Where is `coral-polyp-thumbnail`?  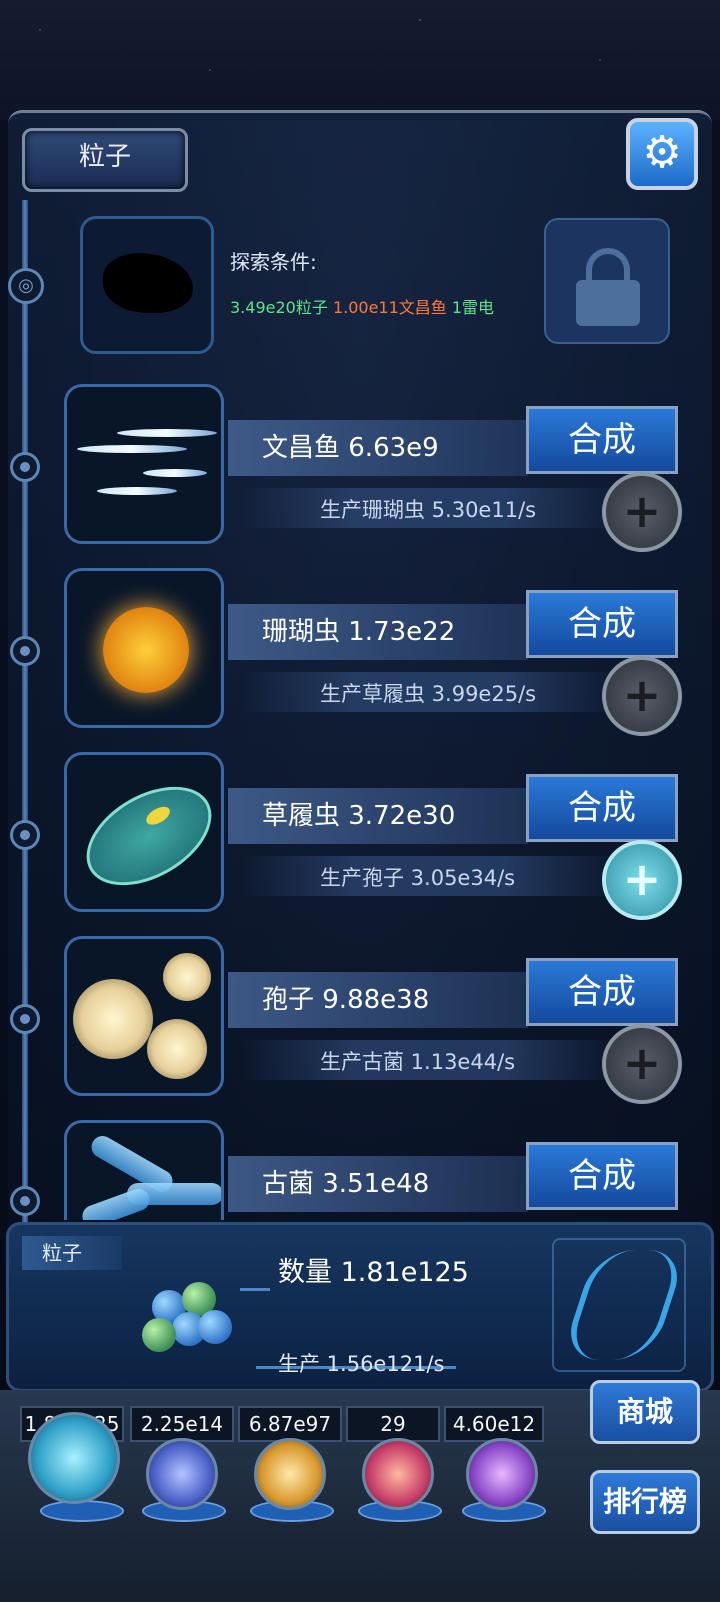 coral-polyp-thumbnail is located at coordinates (144, 648).